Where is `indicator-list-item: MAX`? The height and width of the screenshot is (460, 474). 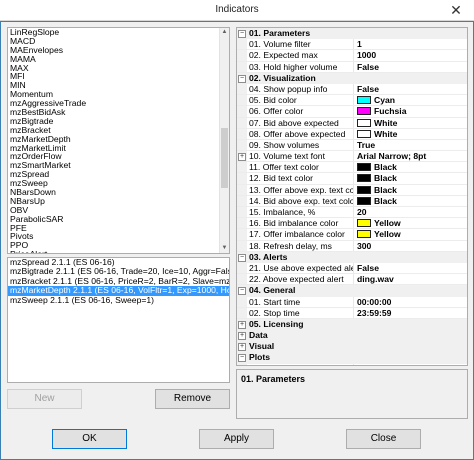 indicator-list-item: MAX is located at coordinates (118, 68).